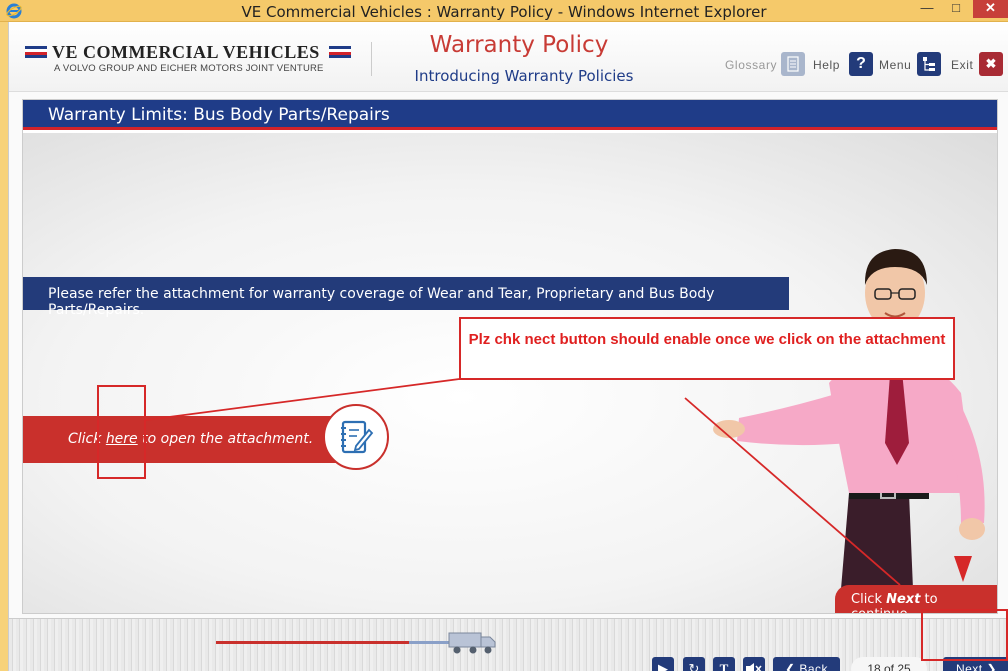  What do you see at coordinates (792, 491) in the screenshot?
I see `annotation-line-to-next` at bounding box center [792, 491].